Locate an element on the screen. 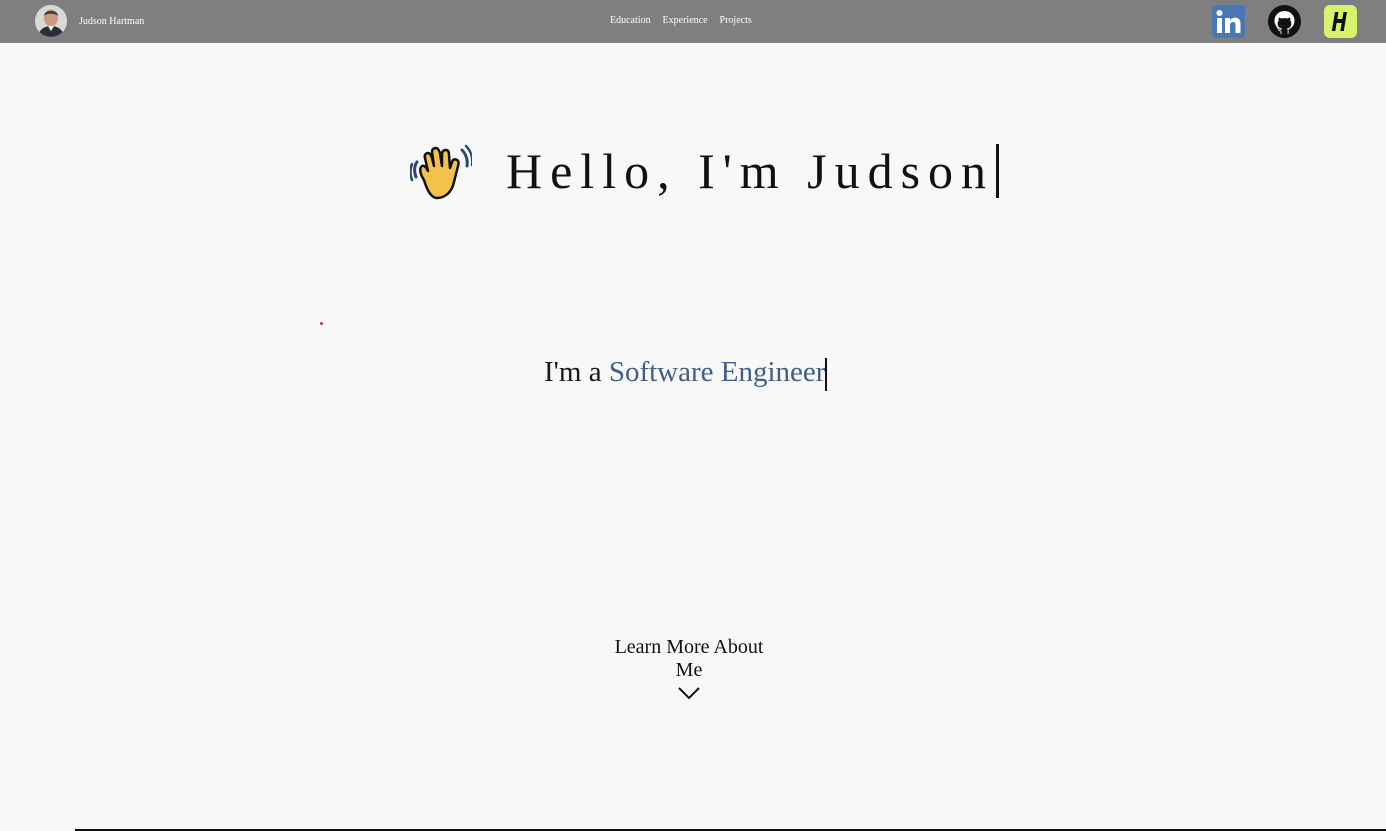  waving-hand-icon is located at coordinates (441, 172).